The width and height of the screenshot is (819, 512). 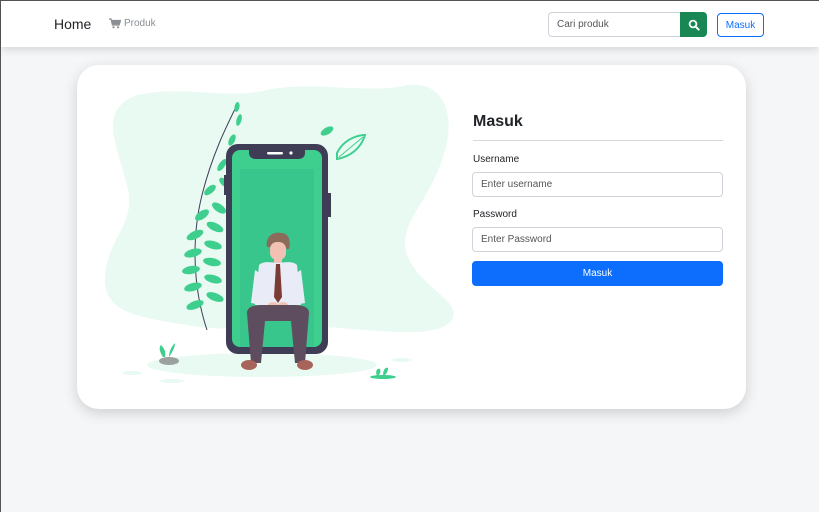 I want to click on password-label: Password, so click(x=495, y=214).